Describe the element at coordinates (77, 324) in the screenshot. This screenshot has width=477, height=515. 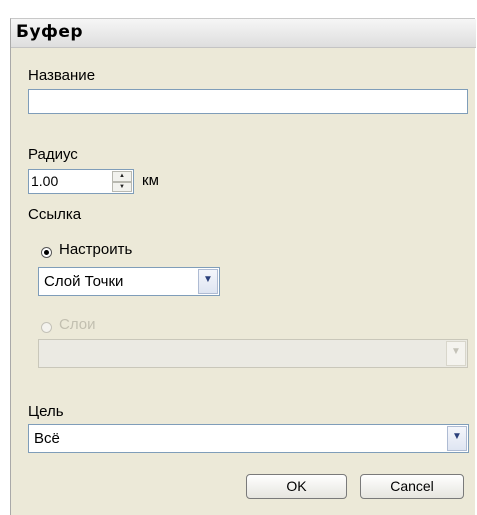
I see `radio-layers-label: Слои` at that location.